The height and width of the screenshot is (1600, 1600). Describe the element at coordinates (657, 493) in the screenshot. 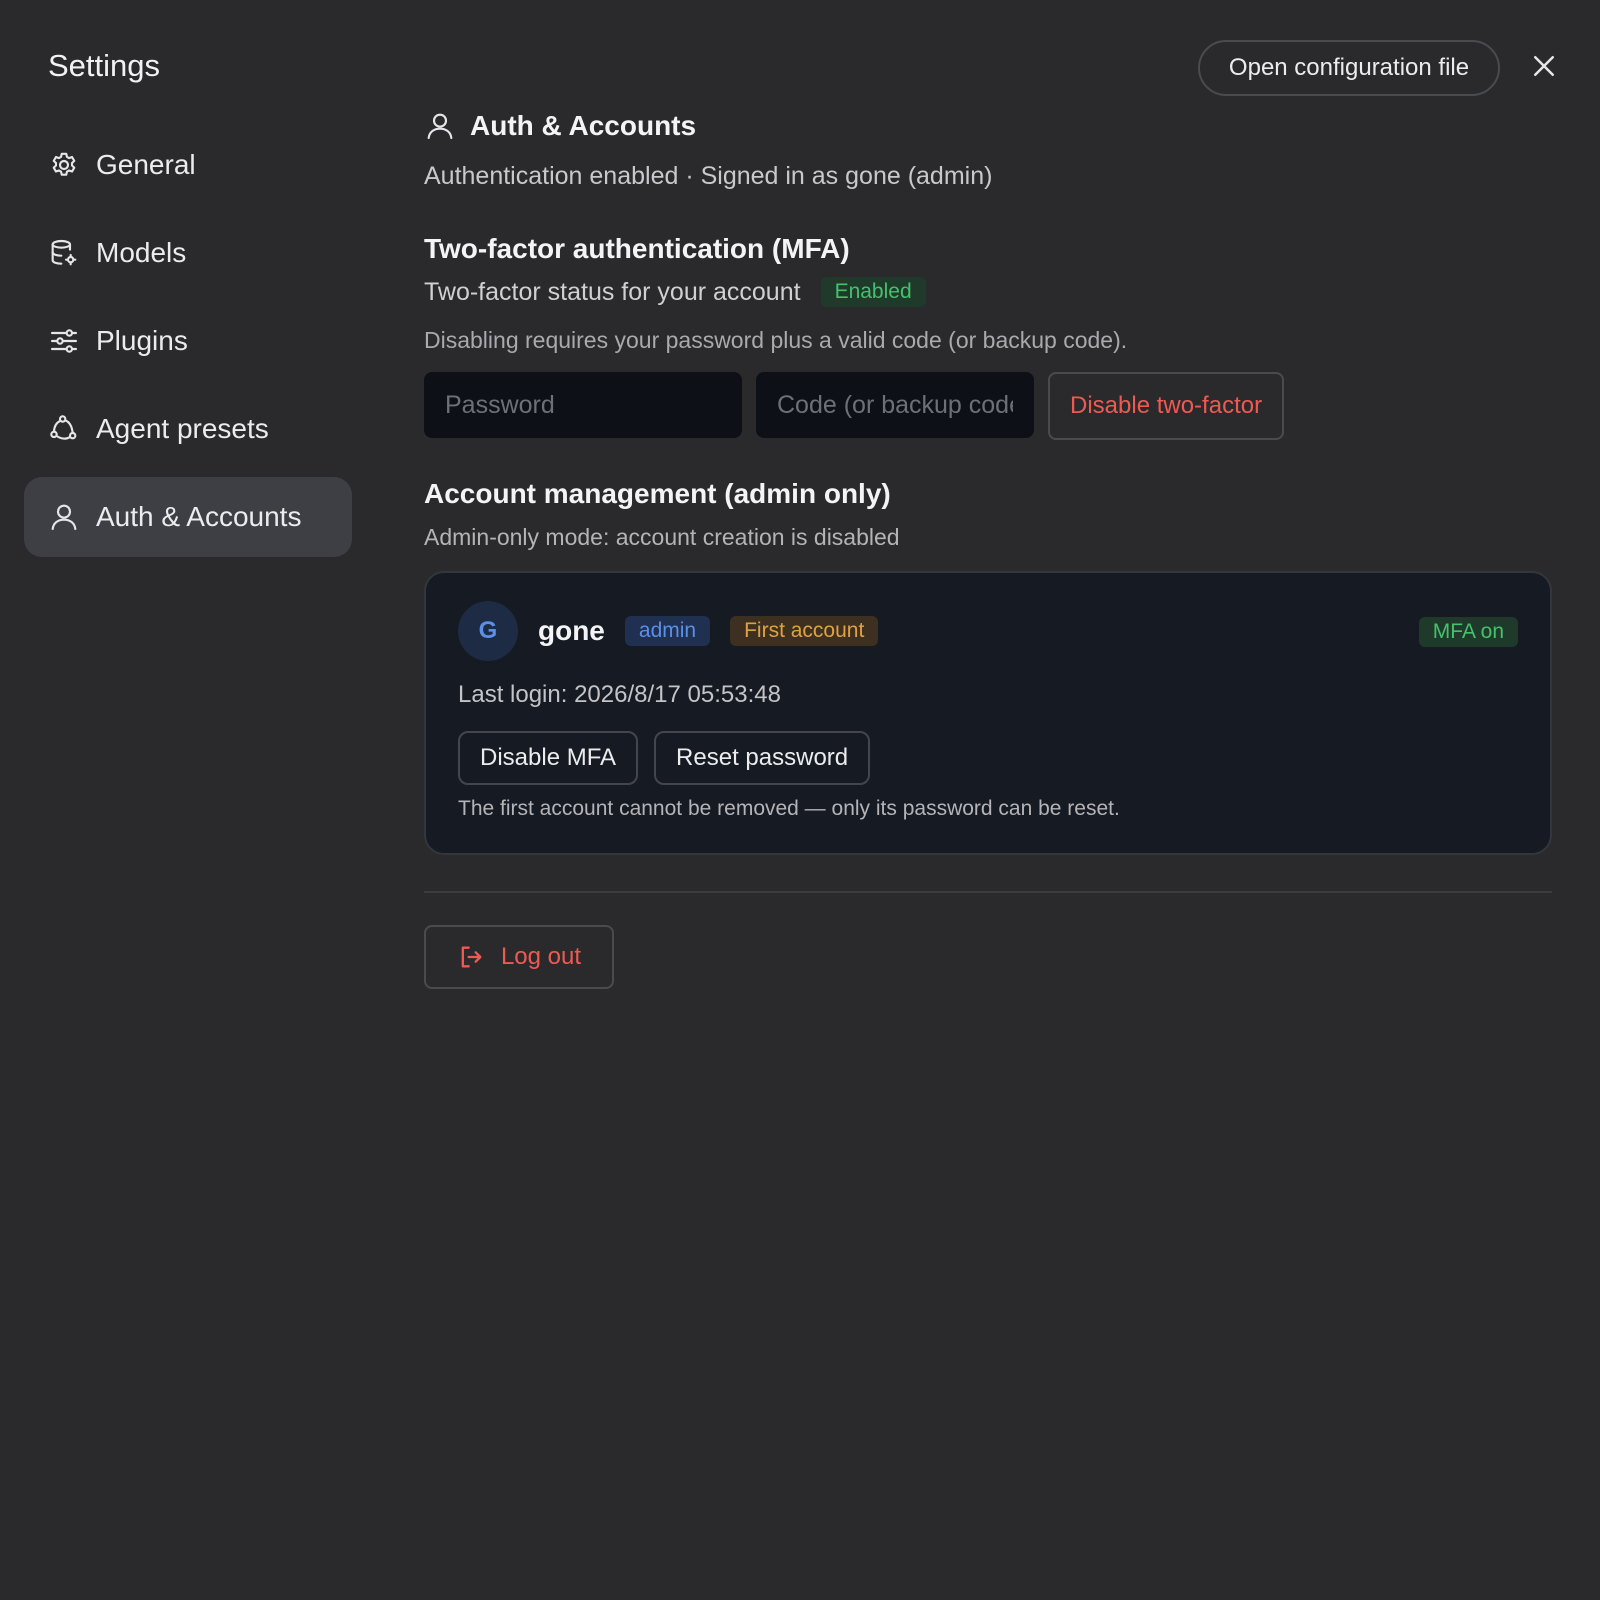

I see `account-management-heading: Account management (admin only)` at that location.